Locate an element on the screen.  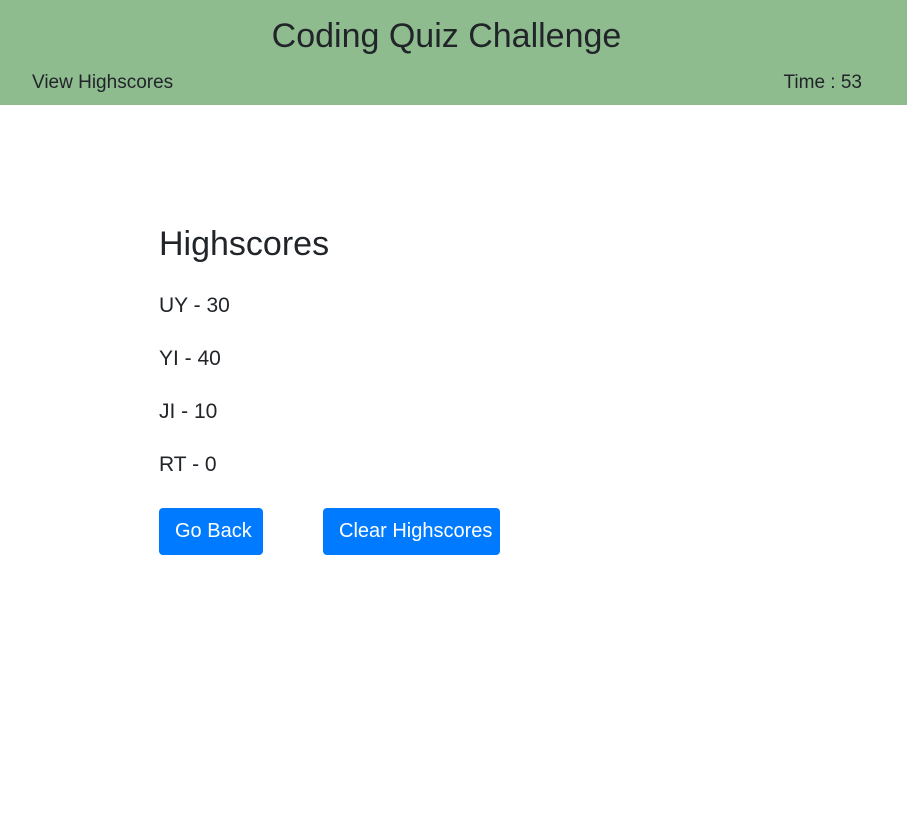
clear-highscores-button: Clear Highscores is located at coordinates (411, 531).